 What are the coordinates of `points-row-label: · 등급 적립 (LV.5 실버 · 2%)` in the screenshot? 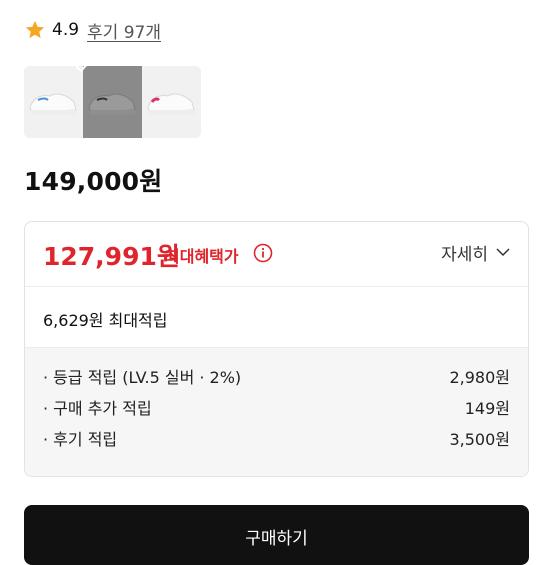 It's located at (142, 377).